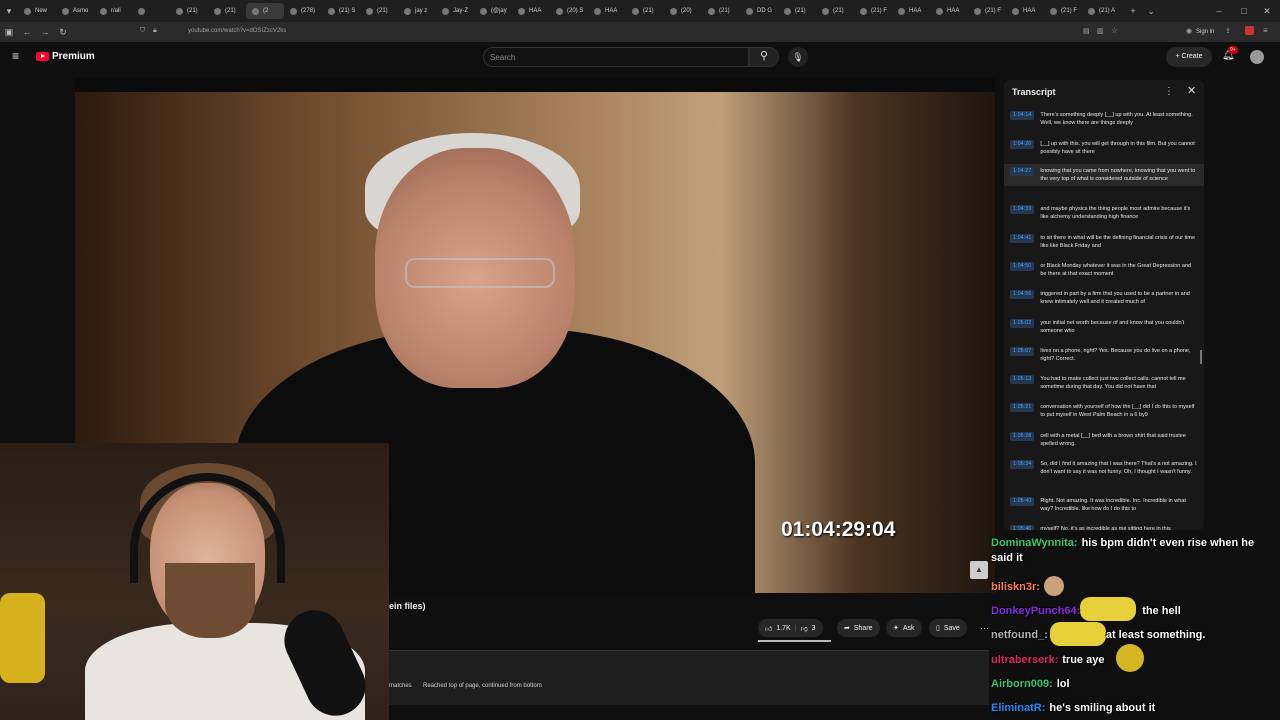 Image resolution: width=1280 pixels, height=720 pixels. Describe the element at coordinates (113, 11) in the screenshot. I see `browser-tab: r/all` at that location.